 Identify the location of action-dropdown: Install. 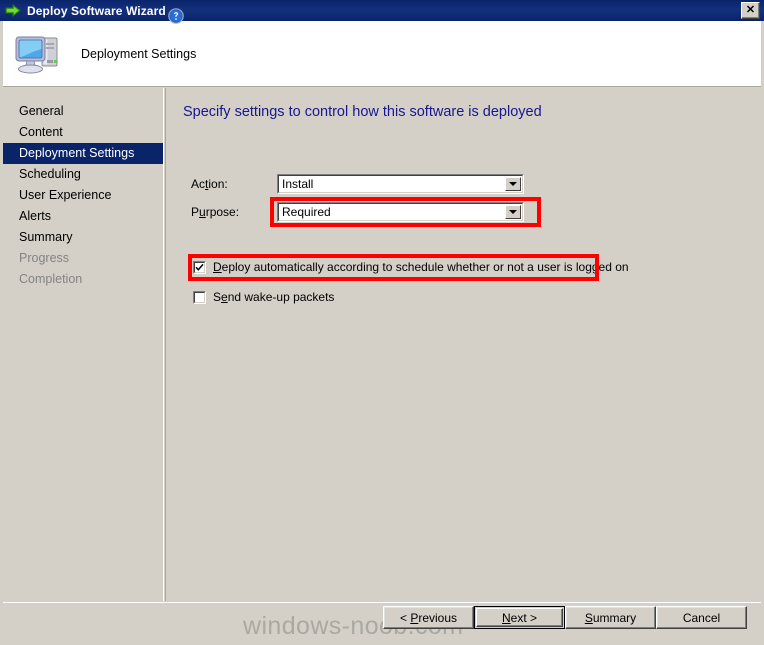
(400, 184).